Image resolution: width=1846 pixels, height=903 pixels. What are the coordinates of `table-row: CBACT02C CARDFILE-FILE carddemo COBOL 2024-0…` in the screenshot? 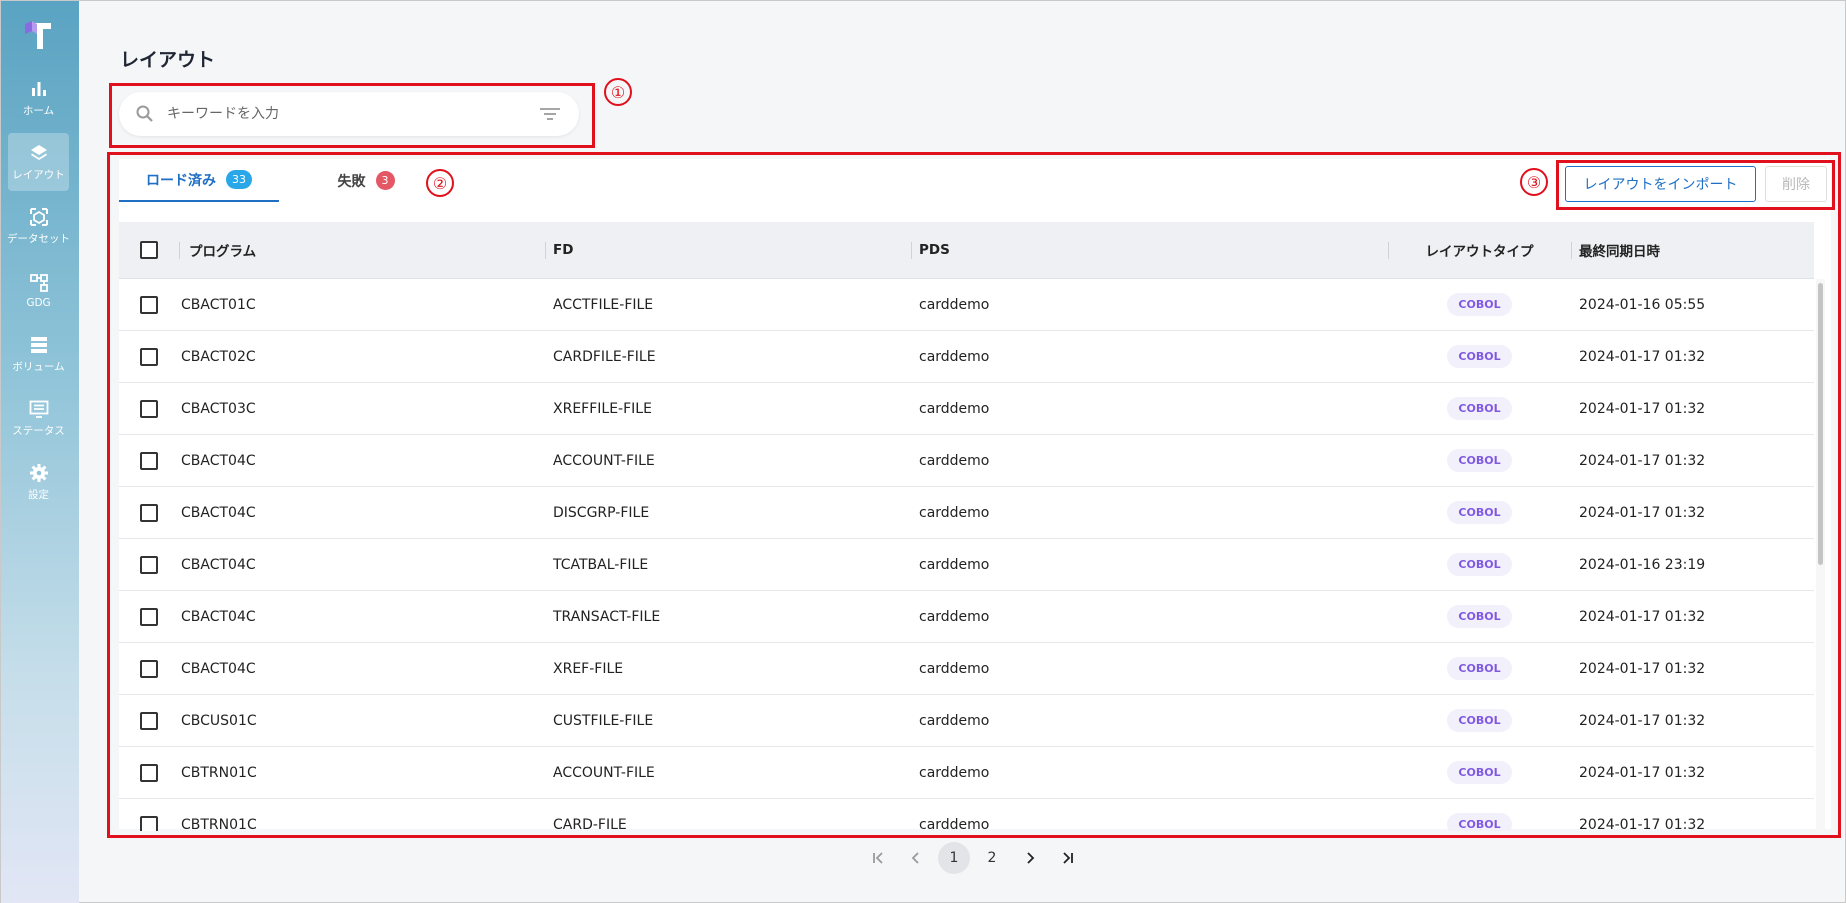 It's located at (966, 357).